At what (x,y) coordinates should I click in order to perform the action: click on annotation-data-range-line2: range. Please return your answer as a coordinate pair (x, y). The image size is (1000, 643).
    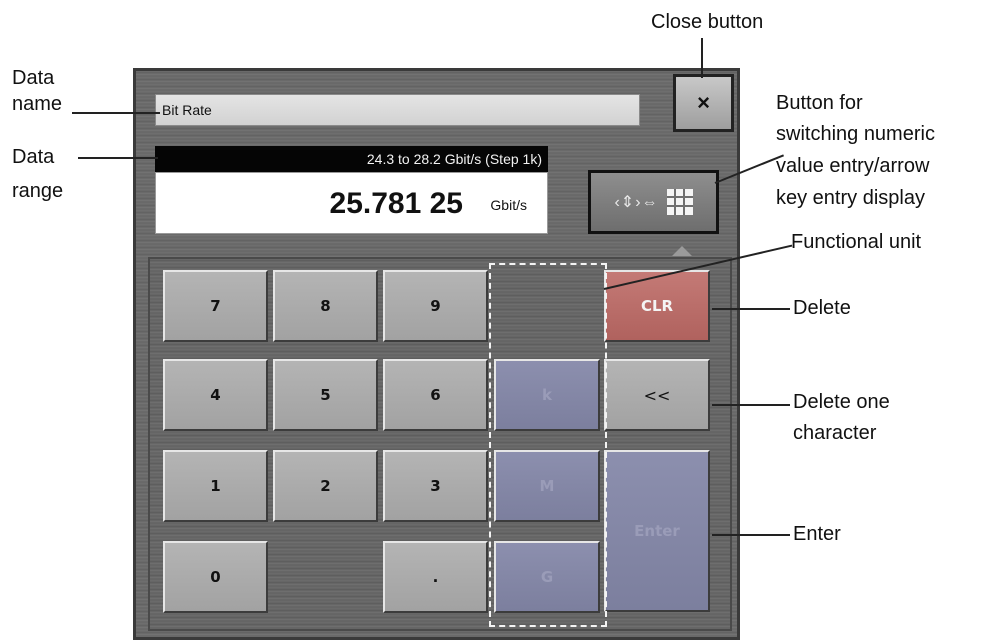
    Looking at the image, I should click on (38, 191).